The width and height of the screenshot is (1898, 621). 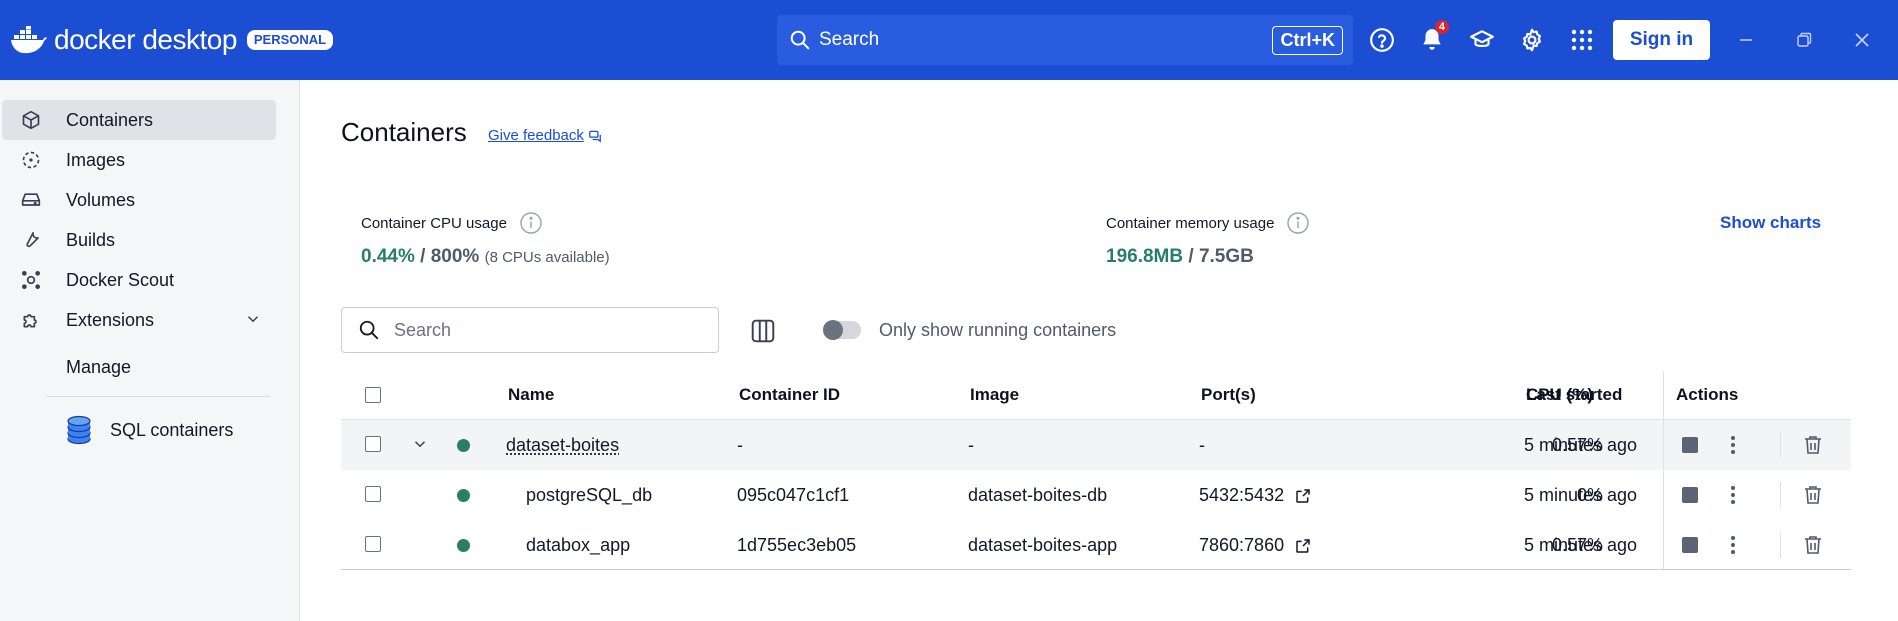 I want to click on help-icon, so click(x=1382, y=40).